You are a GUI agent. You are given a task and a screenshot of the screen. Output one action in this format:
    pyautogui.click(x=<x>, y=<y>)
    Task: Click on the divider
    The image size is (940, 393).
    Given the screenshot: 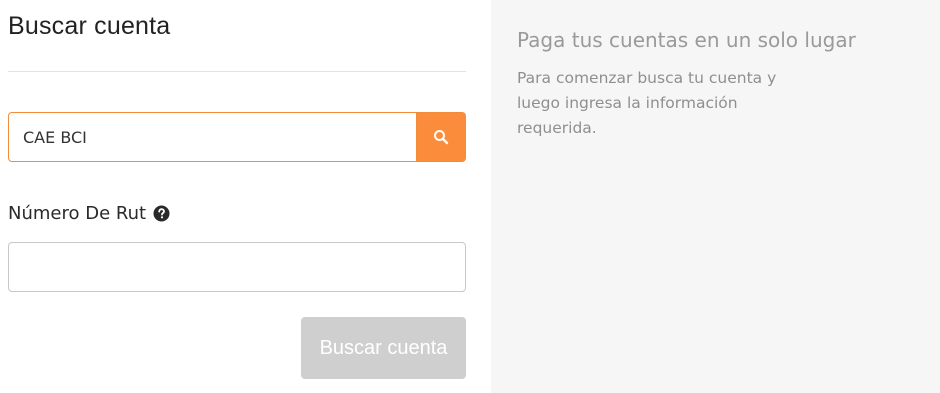 What is the action you would take?
    pyautogui.click(x=237, y=71)
    